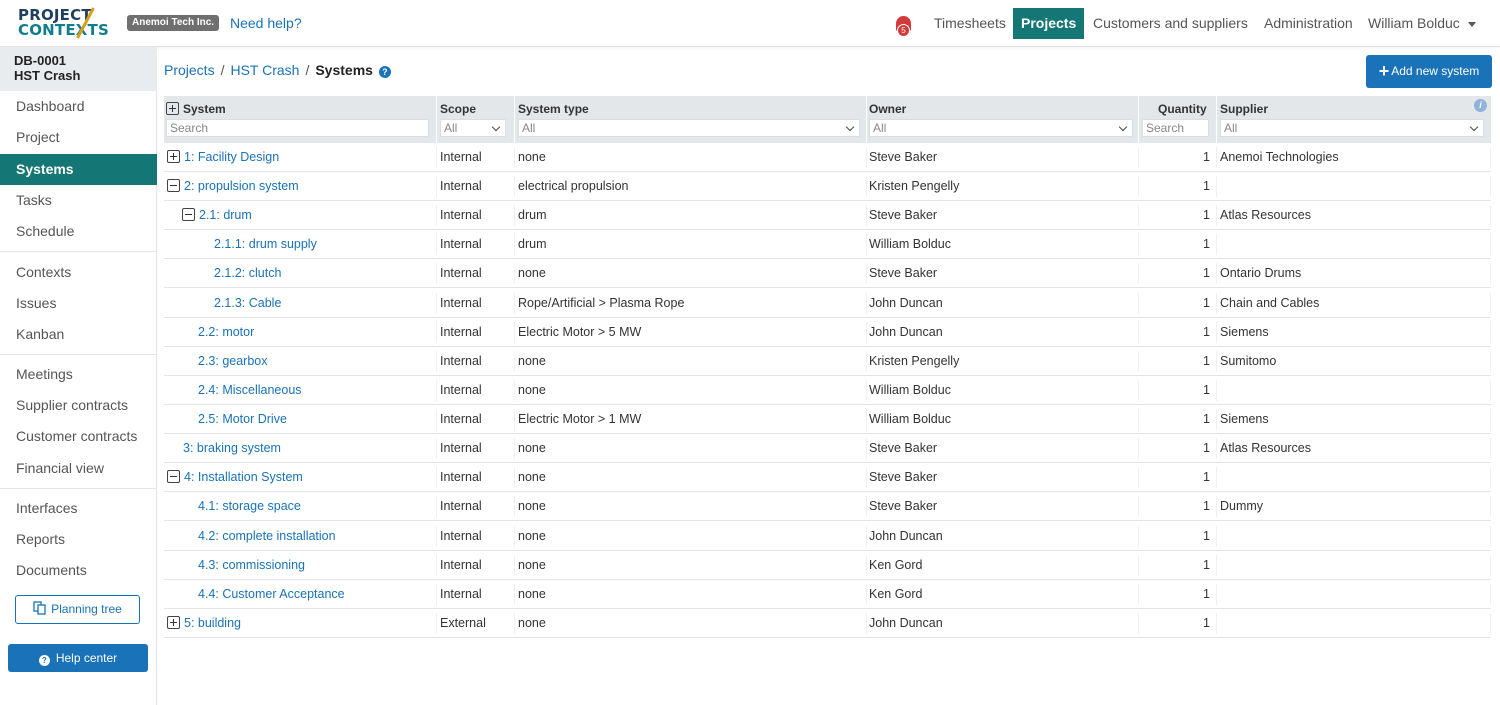  I want to click on system-cell: 2.3: gearbox, so click(233, 361).